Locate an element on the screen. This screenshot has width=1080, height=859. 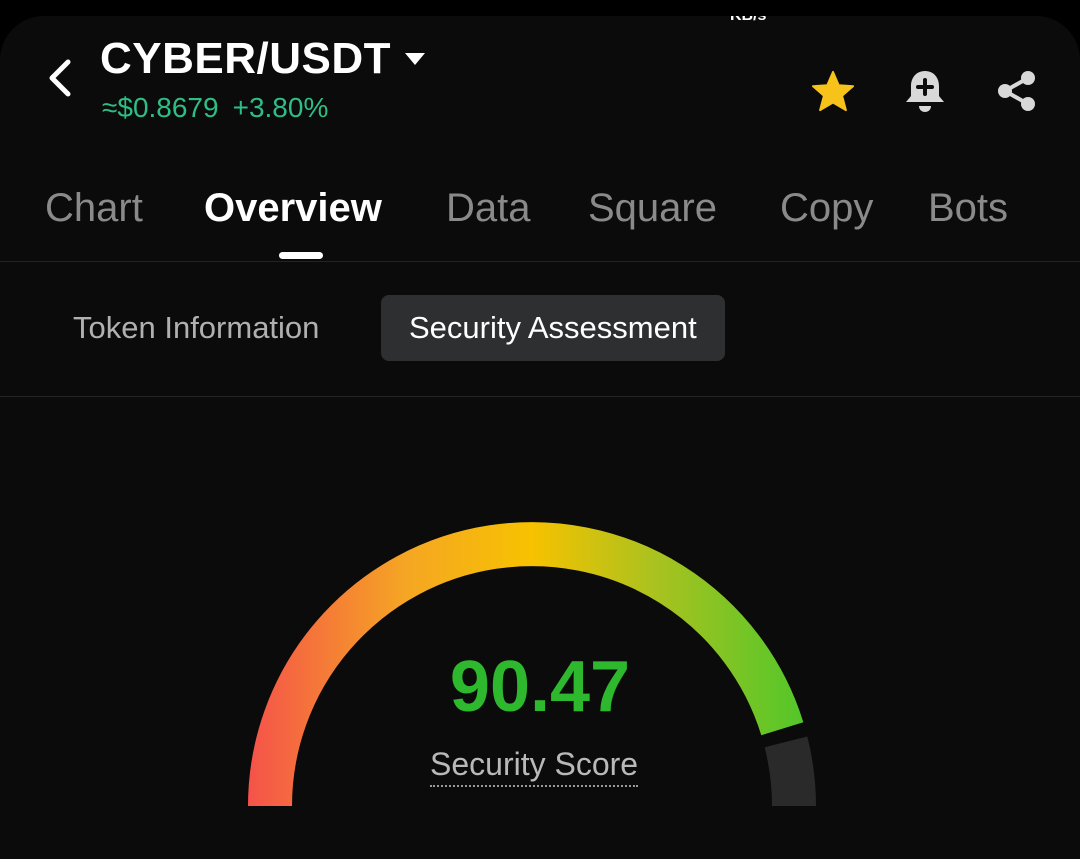
back-arrow-icon is located at coordinates (60, 78).